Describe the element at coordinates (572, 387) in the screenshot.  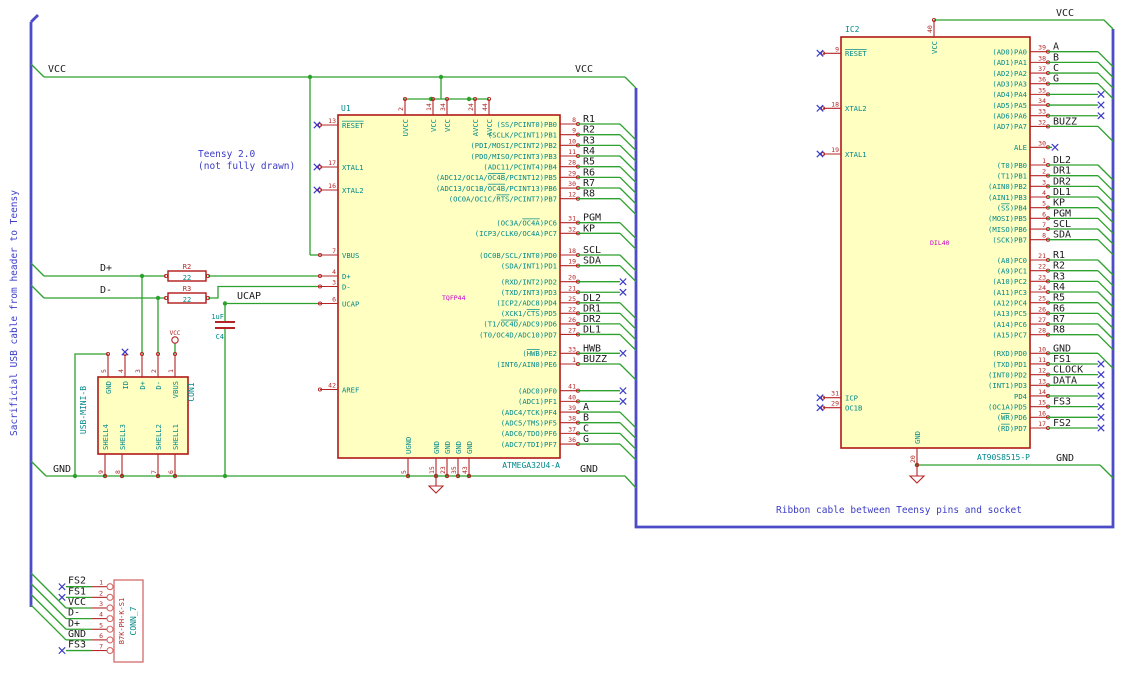
I see `pin-number-41: 41` at that location.